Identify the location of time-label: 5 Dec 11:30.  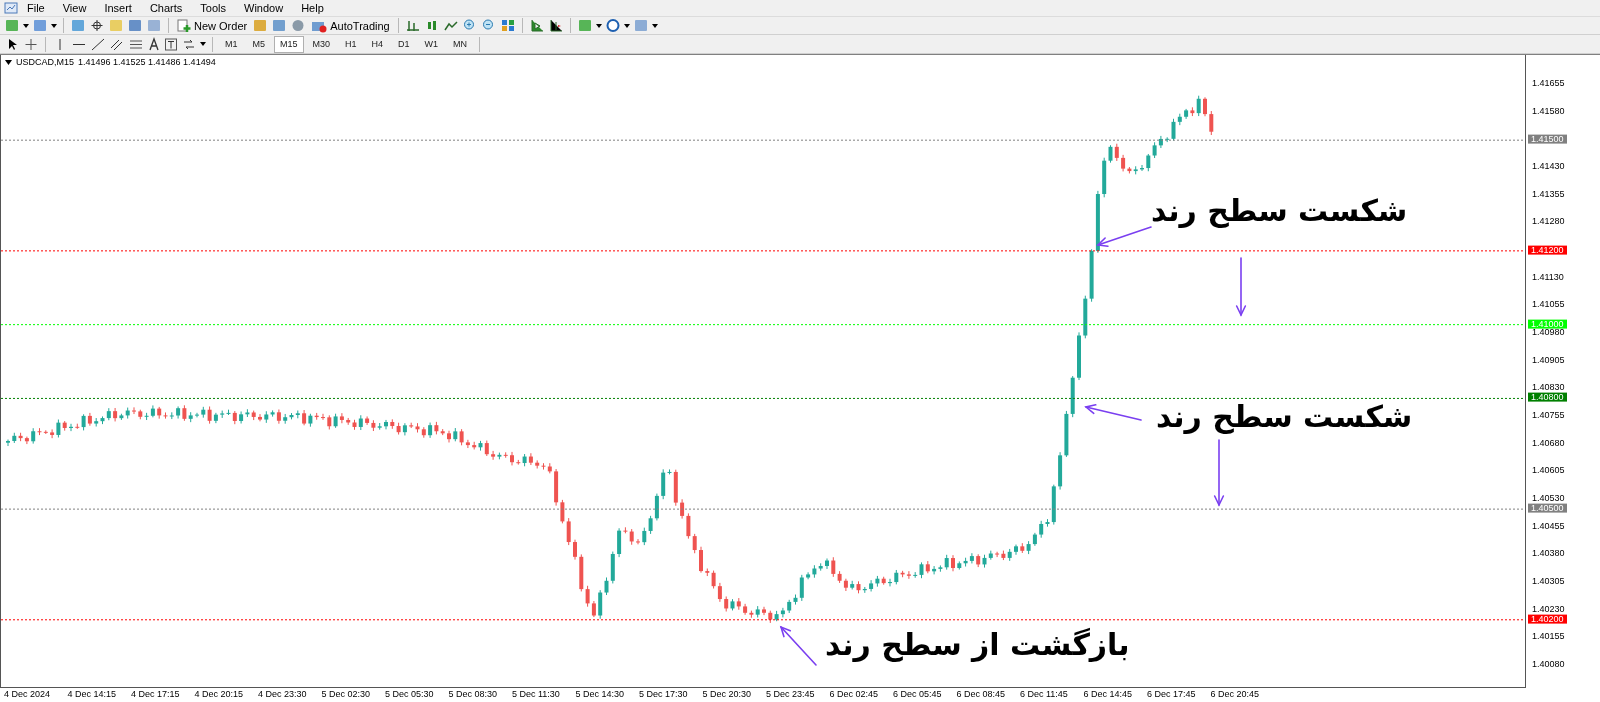
(536, 694).